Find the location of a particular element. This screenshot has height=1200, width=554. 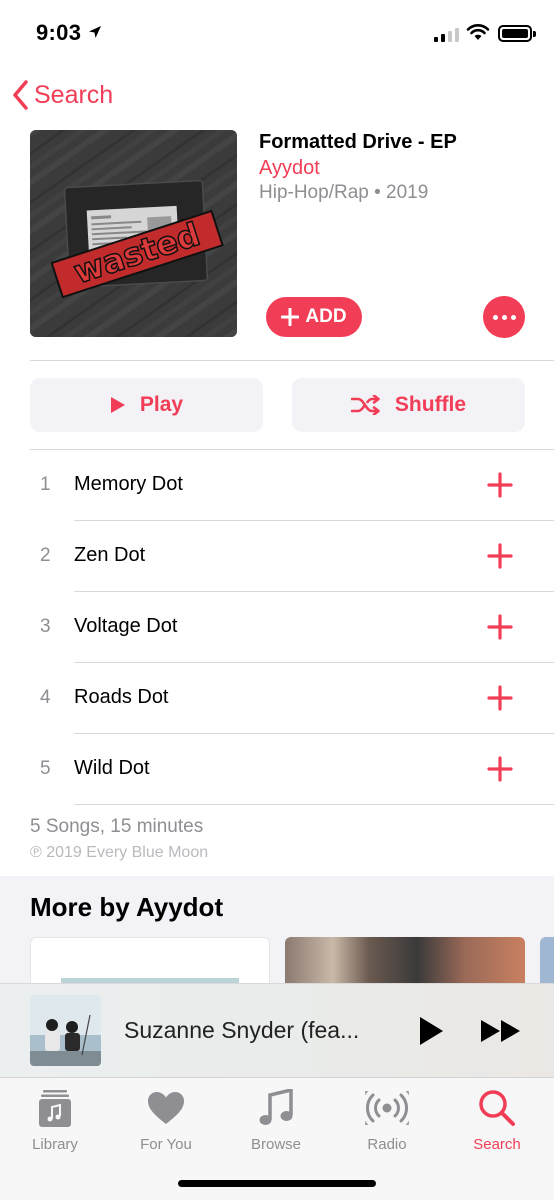

track-number: 4 is located at coordinates (45, 697).